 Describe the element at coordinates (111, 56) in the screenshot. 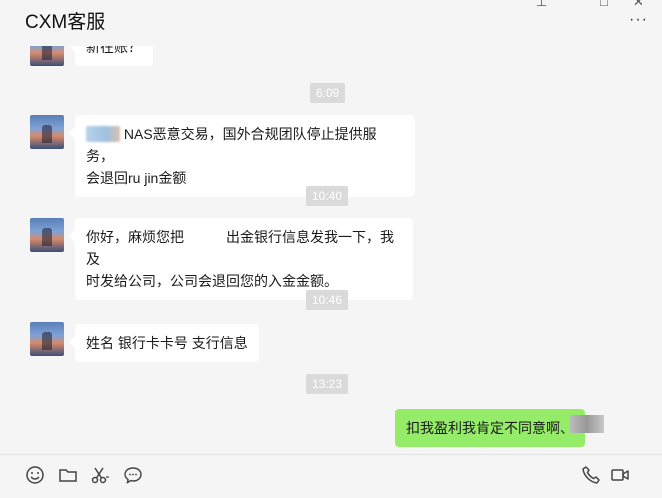

I see `message-bubble-received: 新在账？` at that location.